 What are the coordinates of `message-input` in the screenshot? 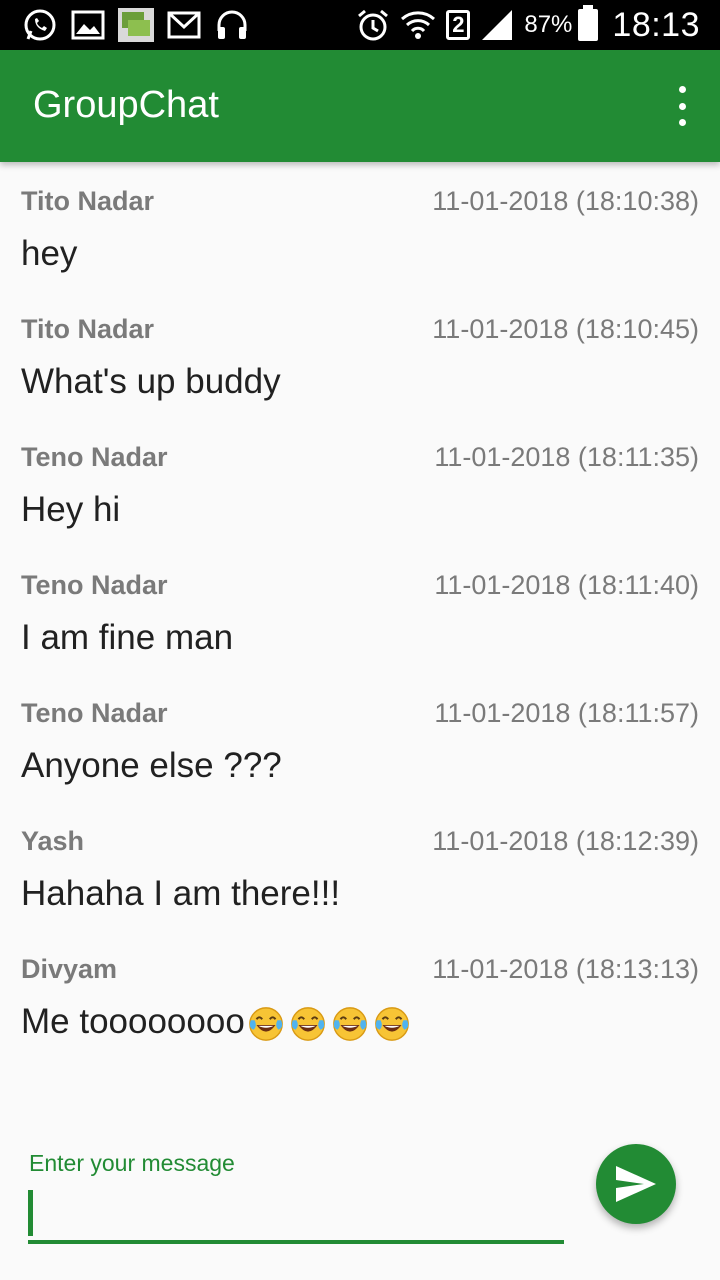 It's located at (296, 1215).